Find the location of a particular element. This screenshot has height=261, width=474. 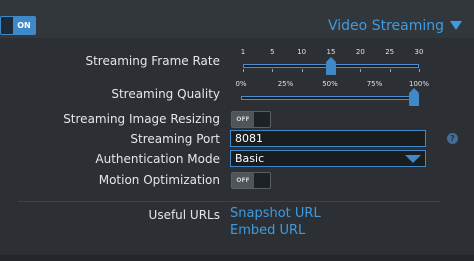

embed-url-link: Embed URL is located at coordinates (267, 230).